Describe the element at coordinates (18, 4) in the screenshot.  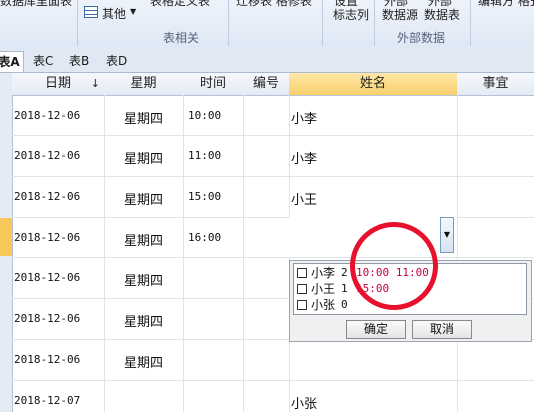
I see `ribbon-button-database: 数据库` at that location.